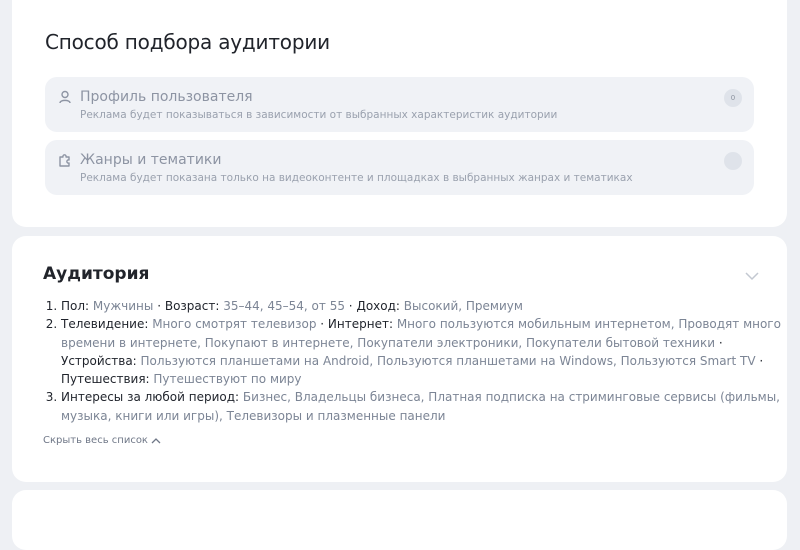 The height and width of the screenshot is (550, 800). Describe the element at coordinates (107, 379) in the screenshot. I see `criteria-key: Путешествия:` at that location.